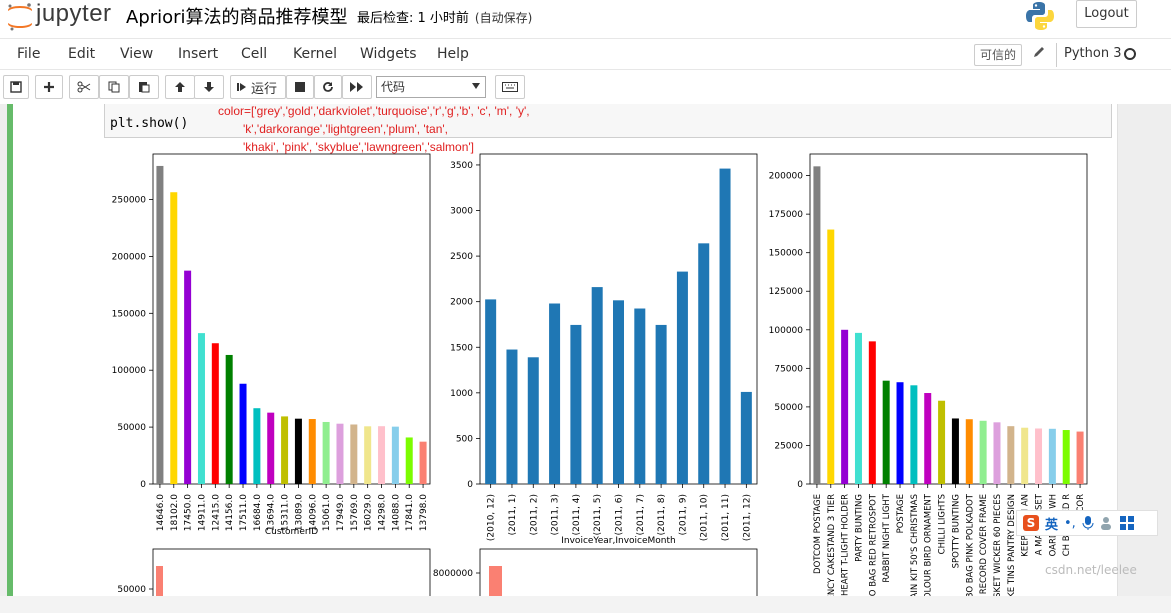 The height and width of the screenshot is (613, 1171). I want to click on x-tick-label: ASKET WICKER 60 PIECES, so click(998, 549).